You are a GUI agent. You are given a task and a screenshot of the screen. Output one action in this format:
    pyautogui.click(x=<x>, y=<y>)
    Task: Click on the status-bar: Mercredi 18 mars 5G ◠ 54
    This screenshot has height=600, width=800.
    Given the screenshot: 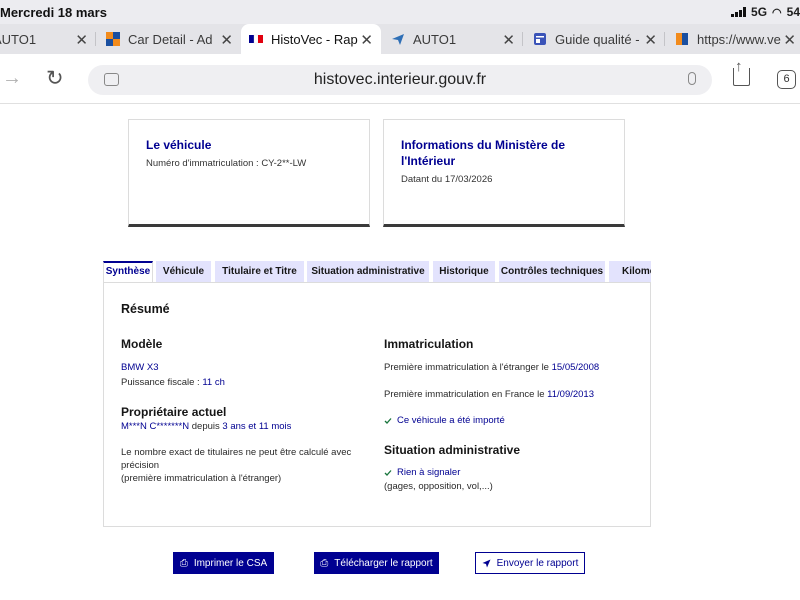 What is the action you would take?
    pyautogui.click(x=400, y=12)
    